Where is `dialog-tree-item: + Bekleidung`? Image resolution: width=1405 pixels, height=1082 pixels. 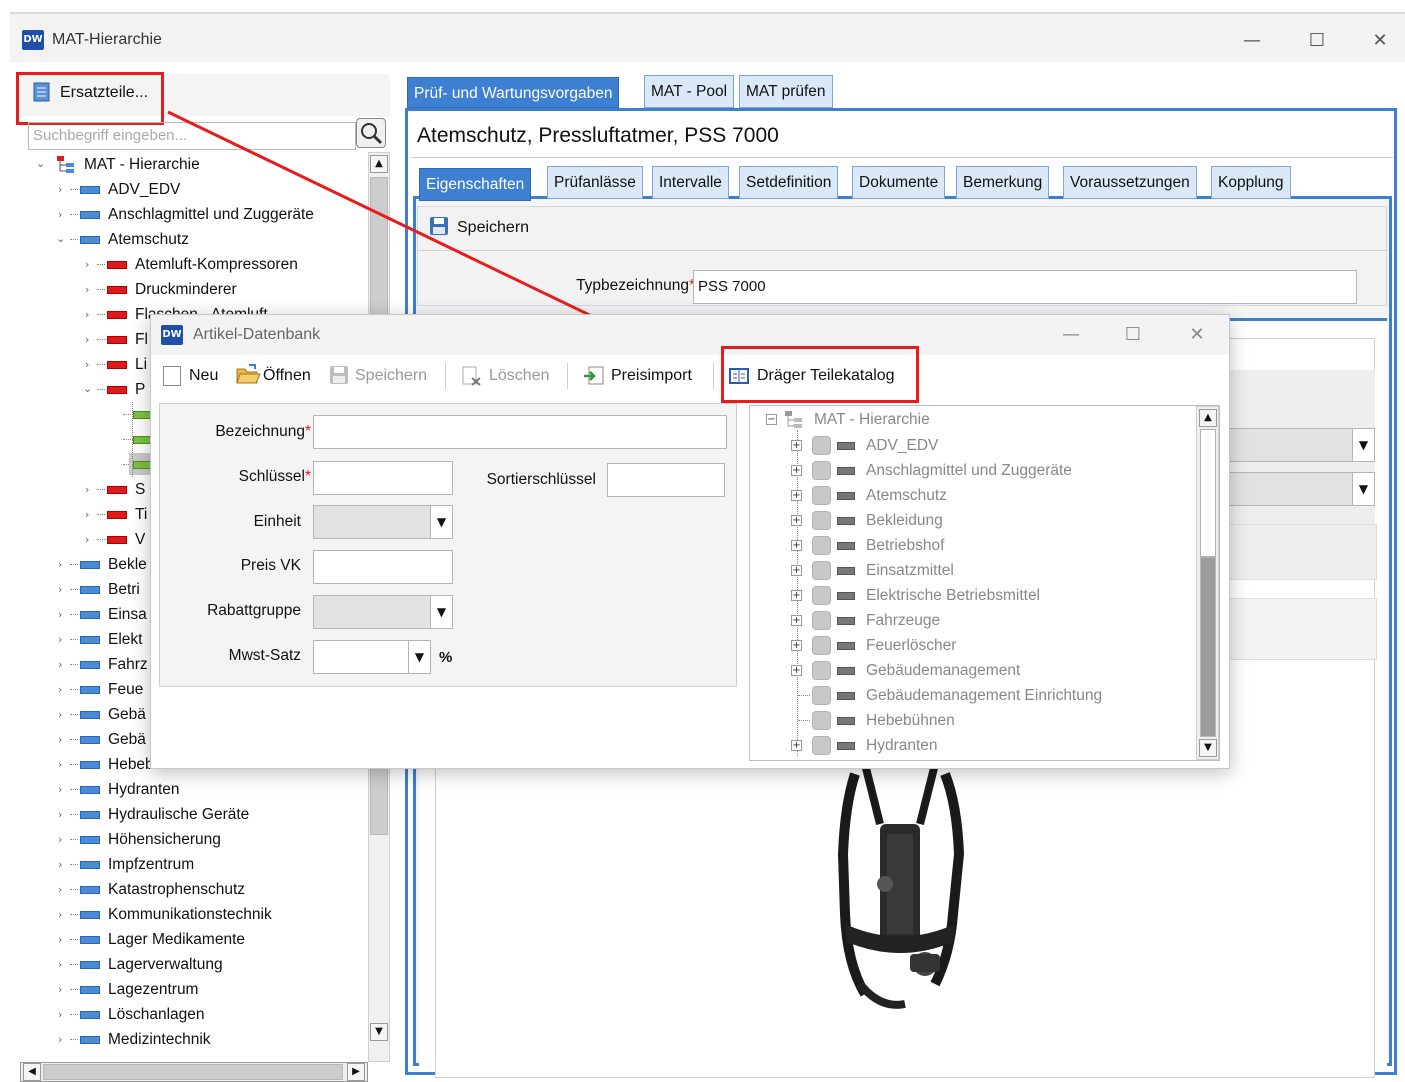 dialog-tree-item: + Bekleidung is located at coordinates (970, 520).